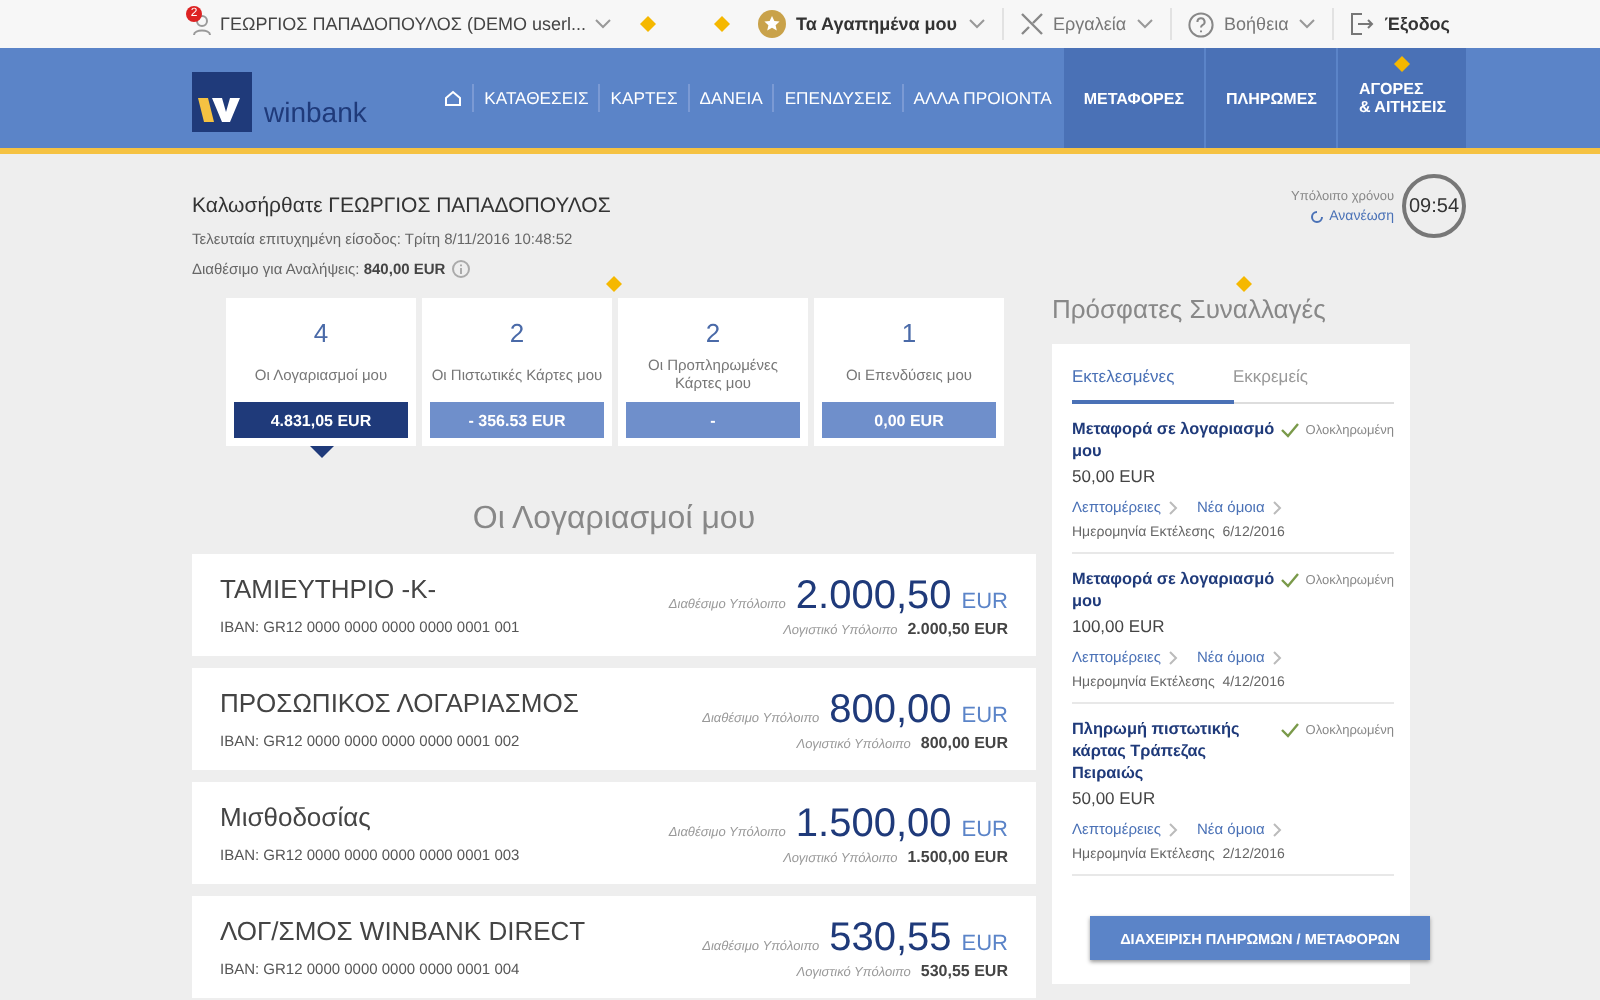 This screenshot has height=1000, width=1600. What do you see at coordinates (1402, 98) in the screenshot?
I see `nav-tab: ΑΓΟΡΕΣ & ΑΙΤΗΣΕΙΣ` at bounding box center [1402, 98].